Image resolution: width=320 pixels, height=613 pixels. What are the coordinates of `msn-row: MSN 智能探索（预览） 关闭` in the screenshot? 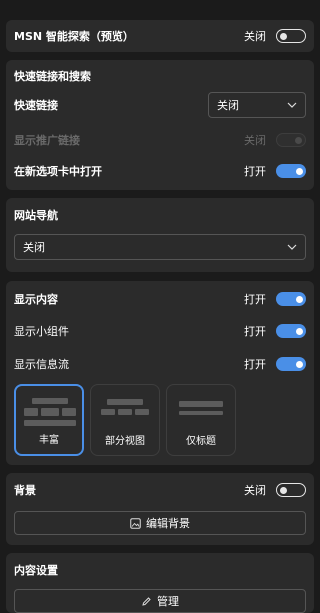 It's located at (160, 36).